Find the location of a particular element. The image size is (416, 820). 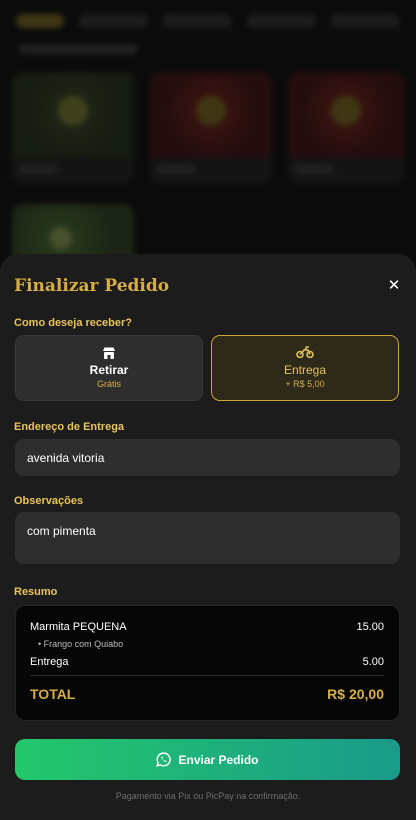

summary-item-price: 15.00 is located at coordinates (370, 627).